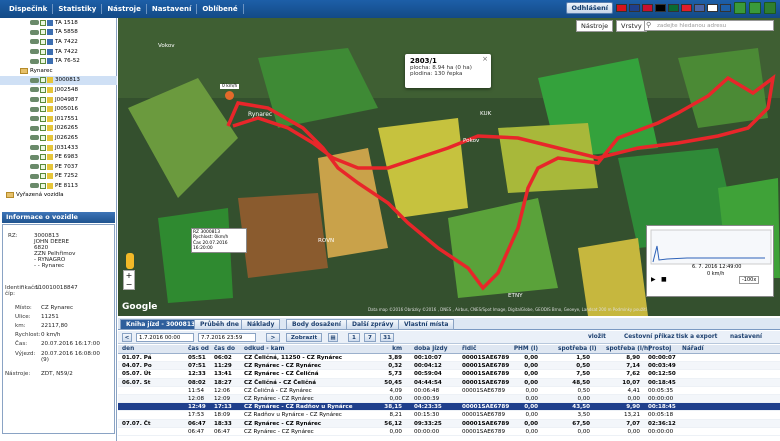  I want to click on play-icon: ▶, so click(653, 279).